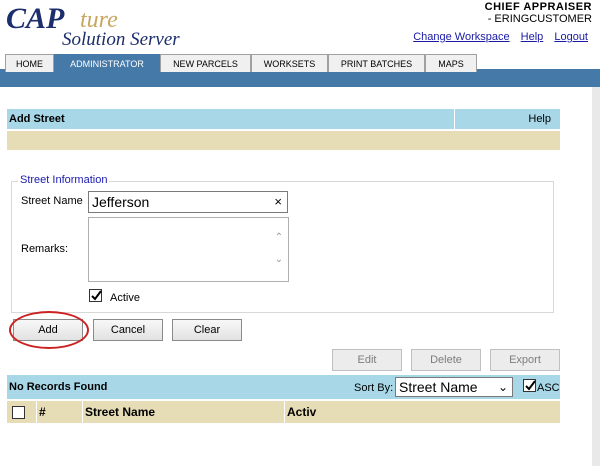  I want to click on user-info: CHIEF APPRAISER - ERINGCUSTOMER, so click(538, 13).